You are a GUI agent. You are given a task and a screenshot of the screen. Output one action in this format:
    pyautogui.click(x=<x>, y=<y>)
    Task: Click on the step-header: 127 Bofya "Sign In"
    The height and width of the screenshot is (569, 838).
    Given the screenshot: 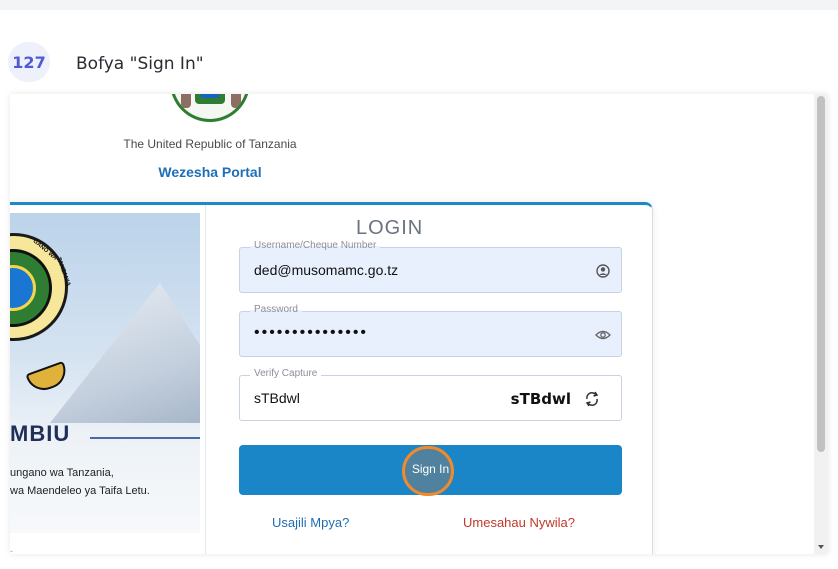 What is the action you would take?
    pyautogui.click(x=419, y=52)
    